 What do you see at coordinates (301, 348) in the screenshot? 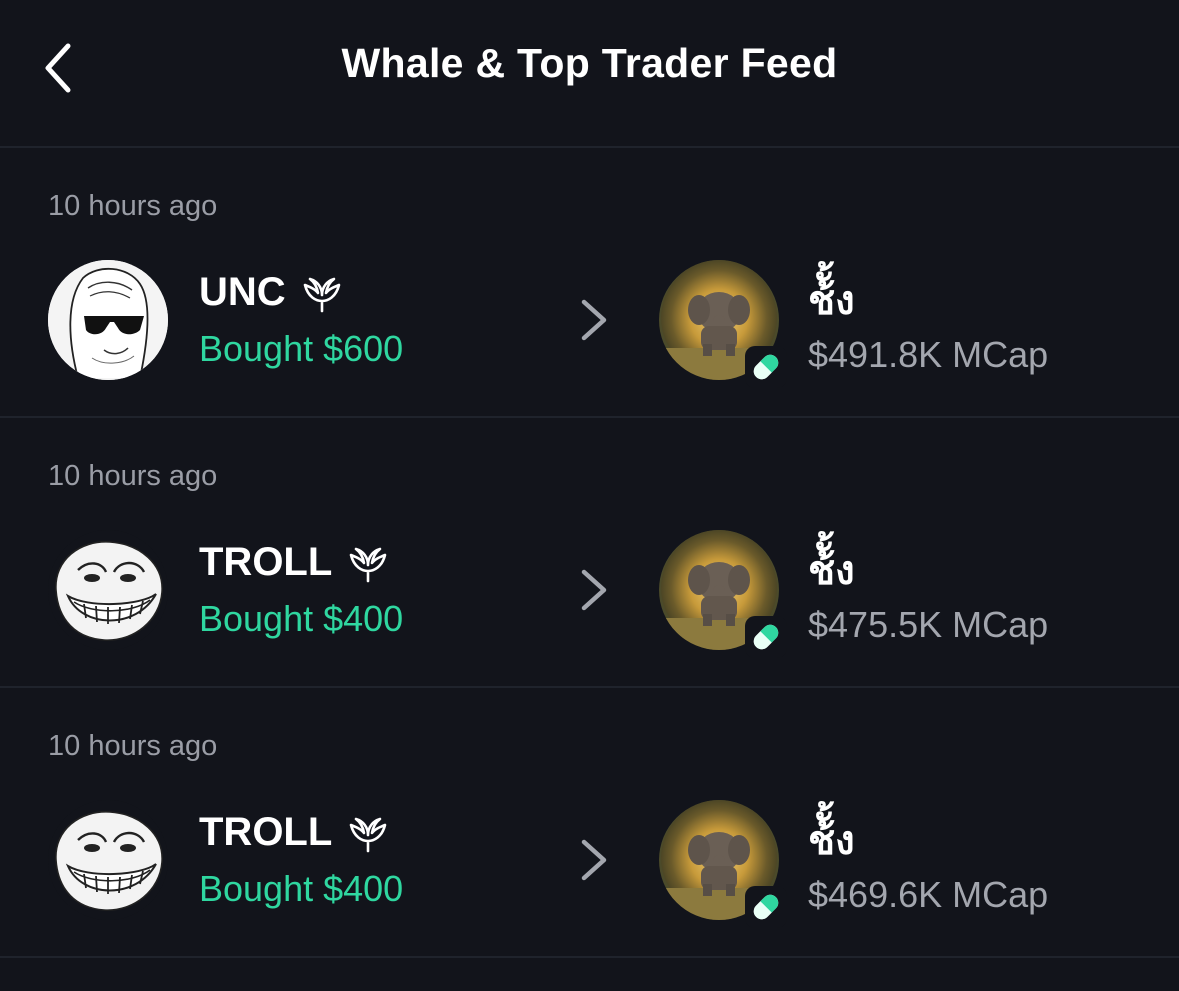
I see `trade-action: Bought $600` at bounding box center [301, 348].